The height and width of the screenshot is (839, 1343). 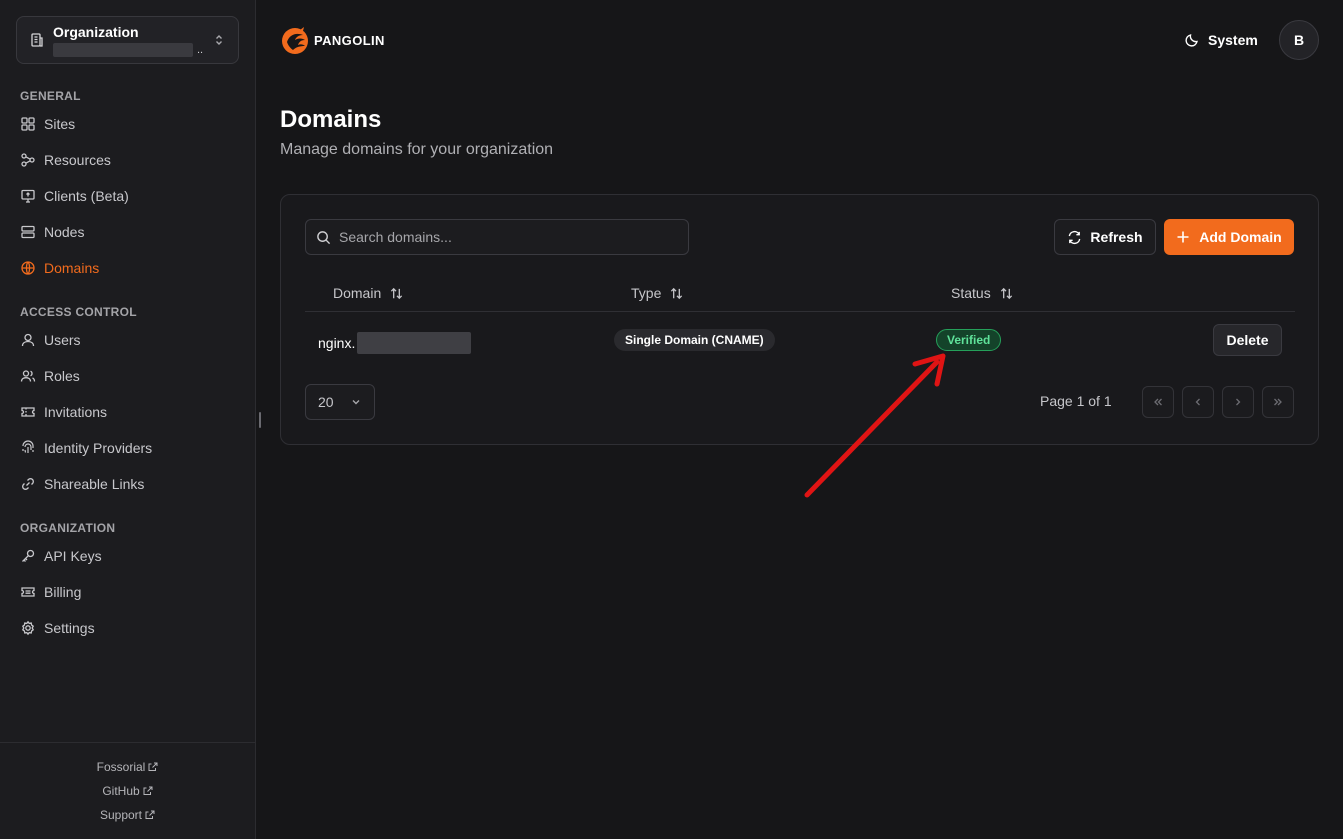 What do you see at coordinates (50, 376) in the screenshot?
I see `sidebar-item-roles: Roles` at bounding box center [50, 376].